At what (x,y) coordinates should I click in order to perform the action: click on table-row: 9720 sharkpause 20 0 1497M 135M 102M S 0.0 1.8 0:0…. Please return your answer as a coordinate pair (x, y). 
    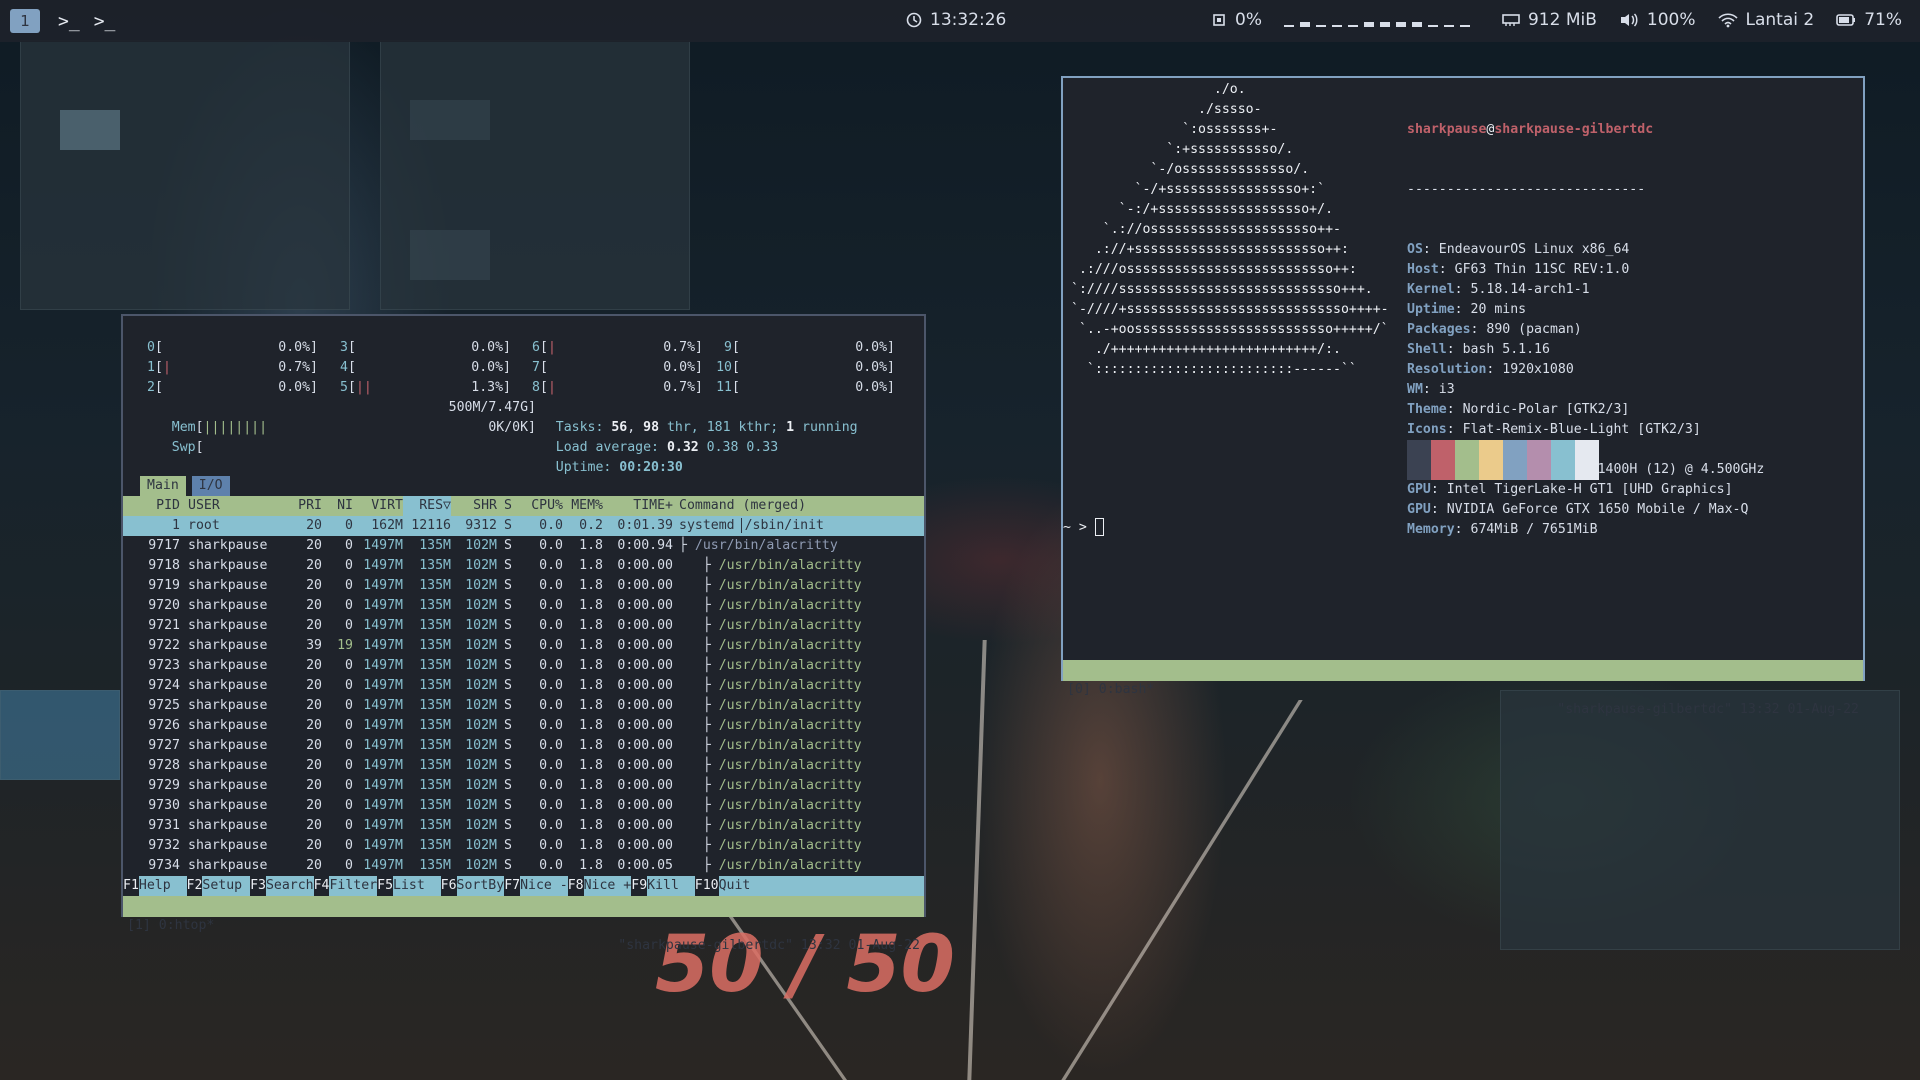
    Looking at the image, I should click on (523, 606).